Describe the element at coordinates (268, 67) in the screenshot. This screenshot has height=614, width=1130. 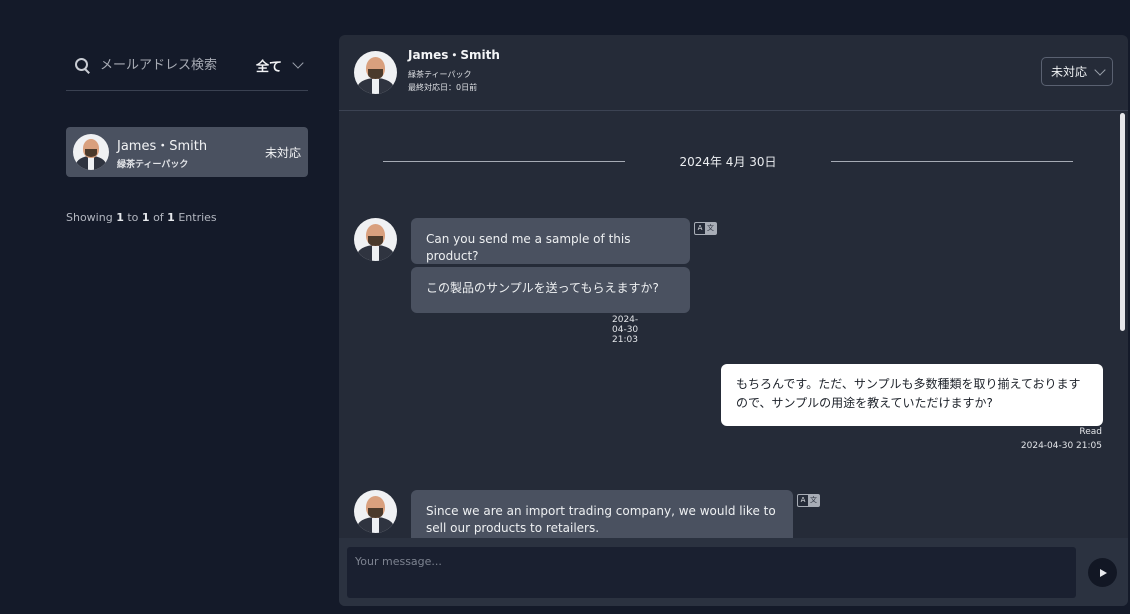
I see `filter-value: 全て` at that location.